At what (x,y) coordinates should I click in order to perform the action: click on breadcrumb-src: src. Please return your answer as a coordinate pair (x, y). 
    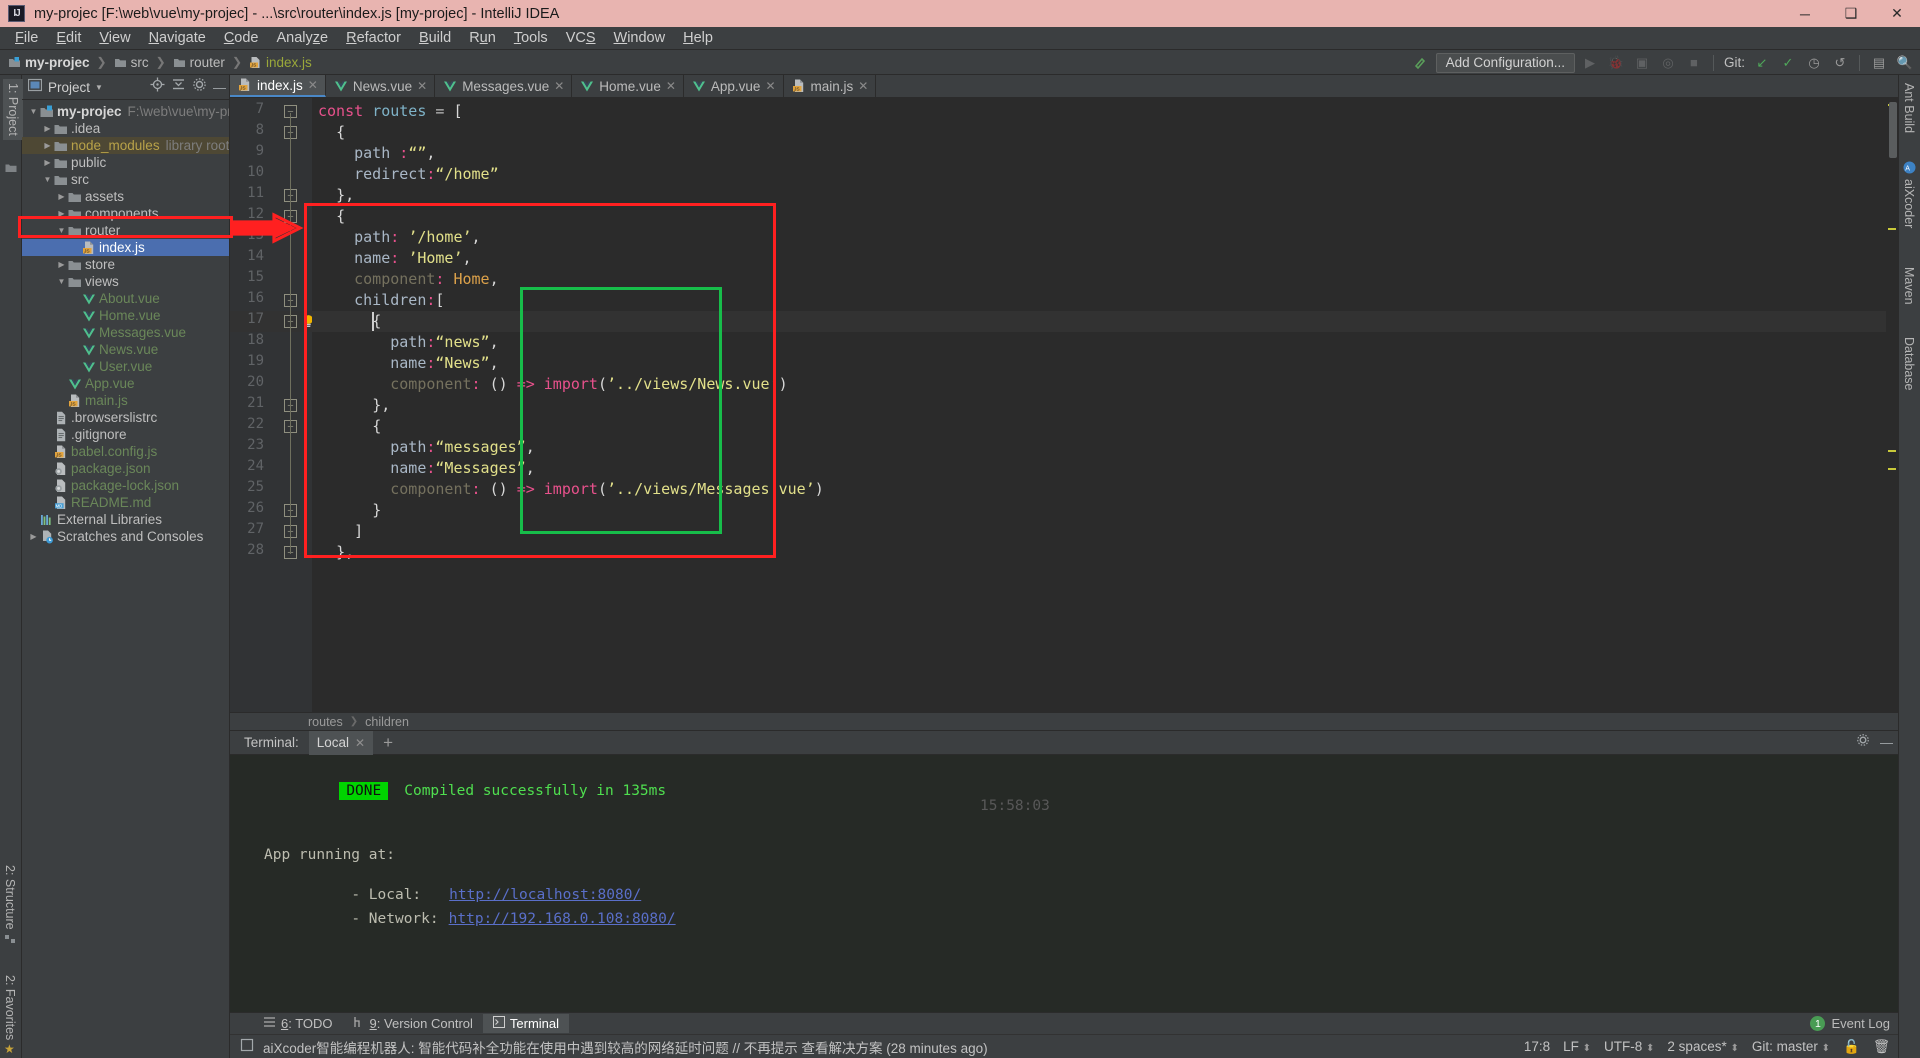
    Looking at the image, I should click on (131, 62).